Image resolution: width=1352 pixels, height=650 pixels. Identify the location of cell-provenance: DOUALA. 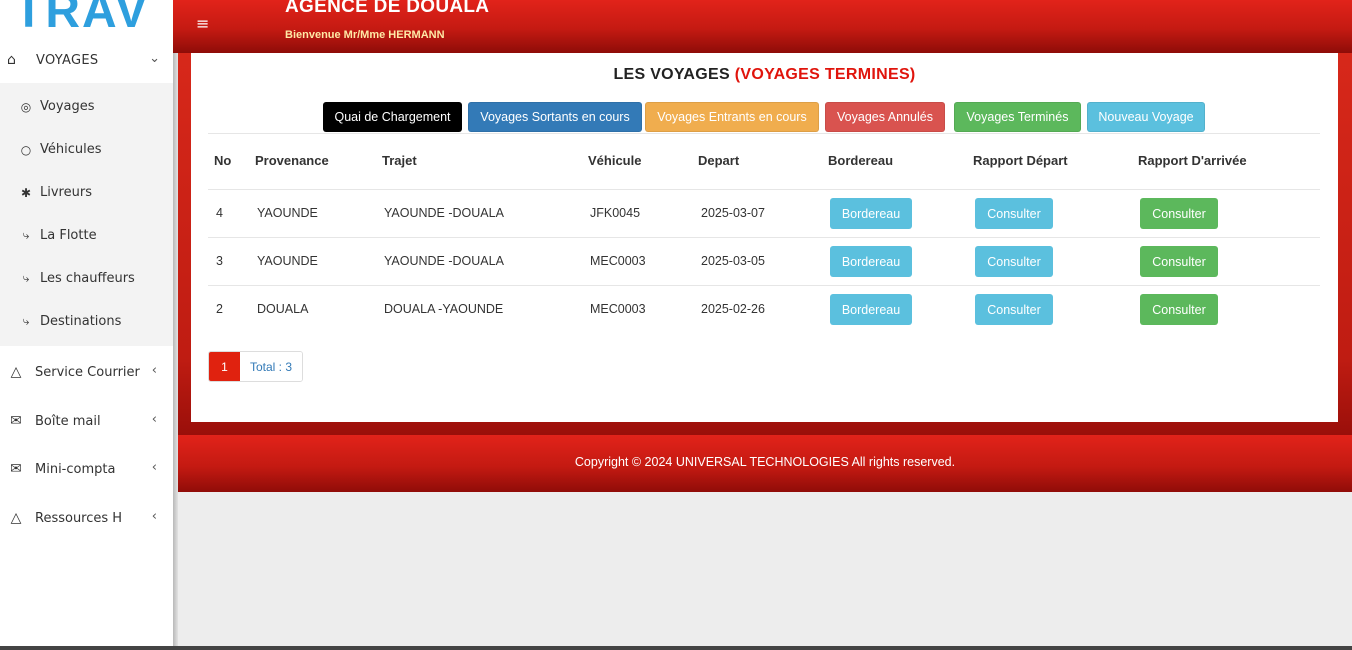
(283, 309).